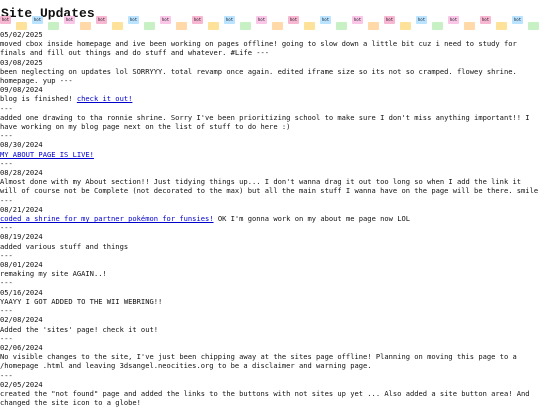 The height and width of the screenshot is (407, 540). Describe the element at coordinates (21, 34) in the screenshot. I see `update-date: 05/02/2025` at that location.